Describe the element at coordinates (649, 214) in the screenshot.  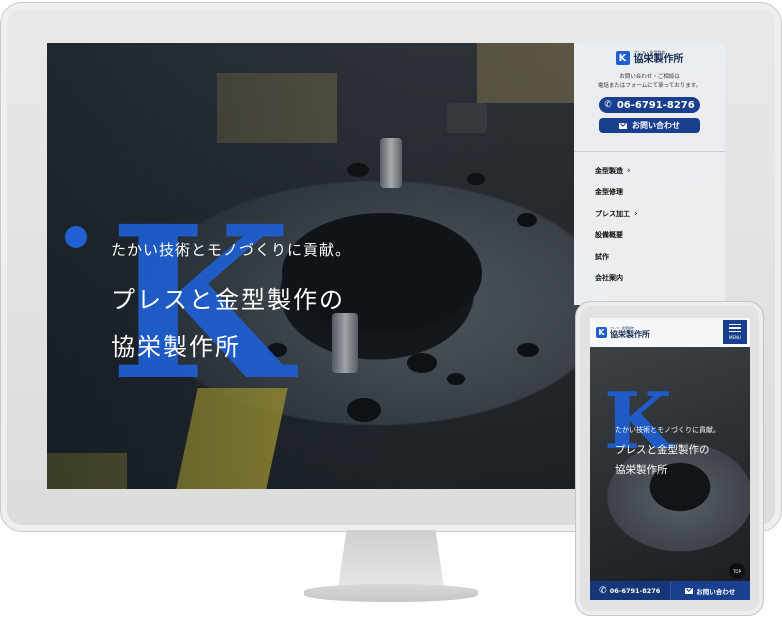
I see `nav-item-press-processing: プレス加工 ›` at that location.